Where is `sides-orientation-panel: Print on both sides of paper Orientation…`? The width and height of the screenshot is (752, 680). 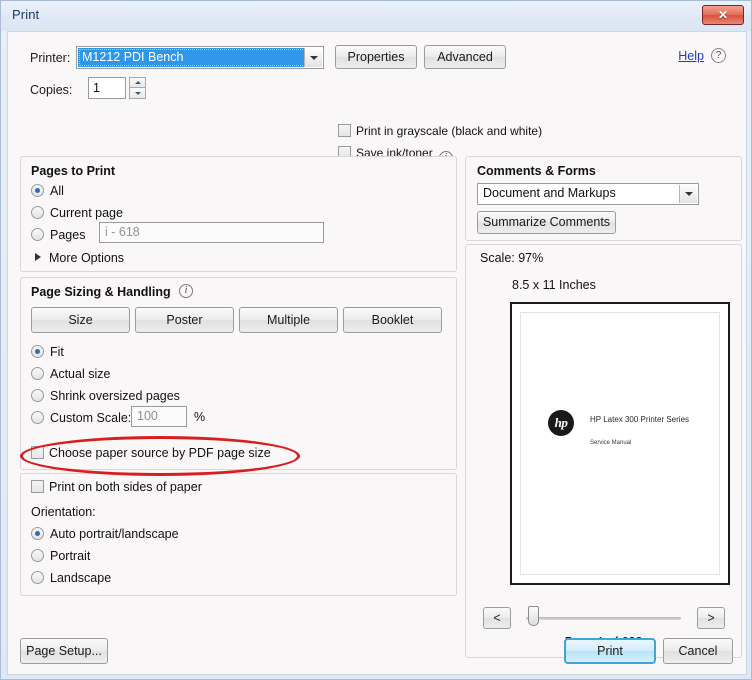
sides-orientation-panel: Print on both sides of paper Orientation… is located at coordinates (238, 534).